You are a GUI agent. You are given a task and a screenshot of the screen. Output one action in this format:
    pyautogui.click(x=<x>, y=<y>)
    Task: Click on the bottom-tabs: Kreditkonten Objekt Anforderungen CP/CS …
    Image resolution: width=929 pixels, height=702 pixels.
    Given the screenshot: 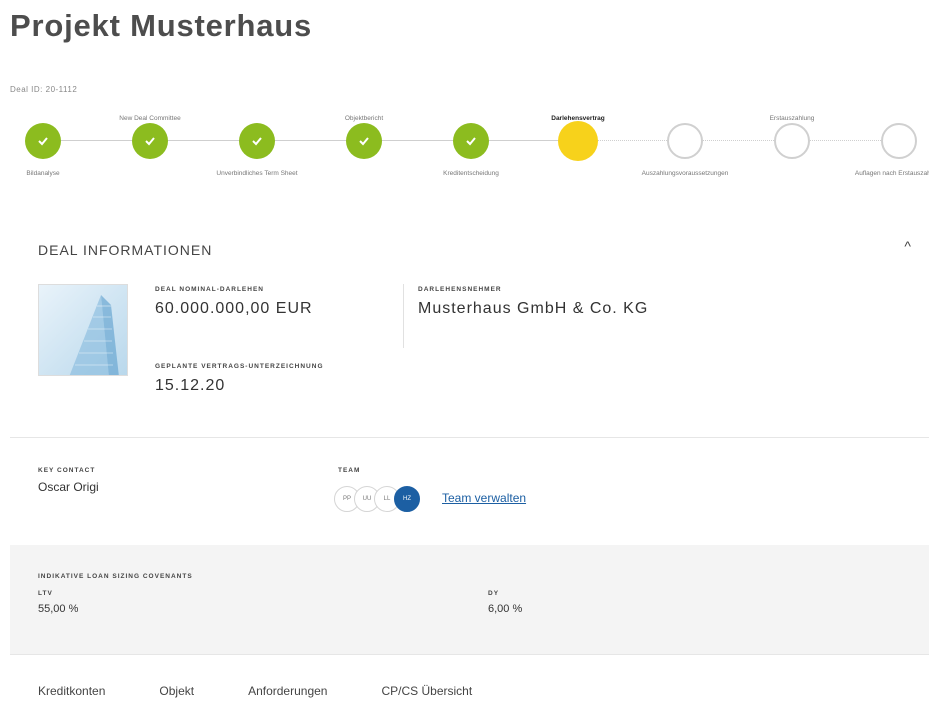 What is the action you would take?
    pyautogui.click(x=282, y=691)
    